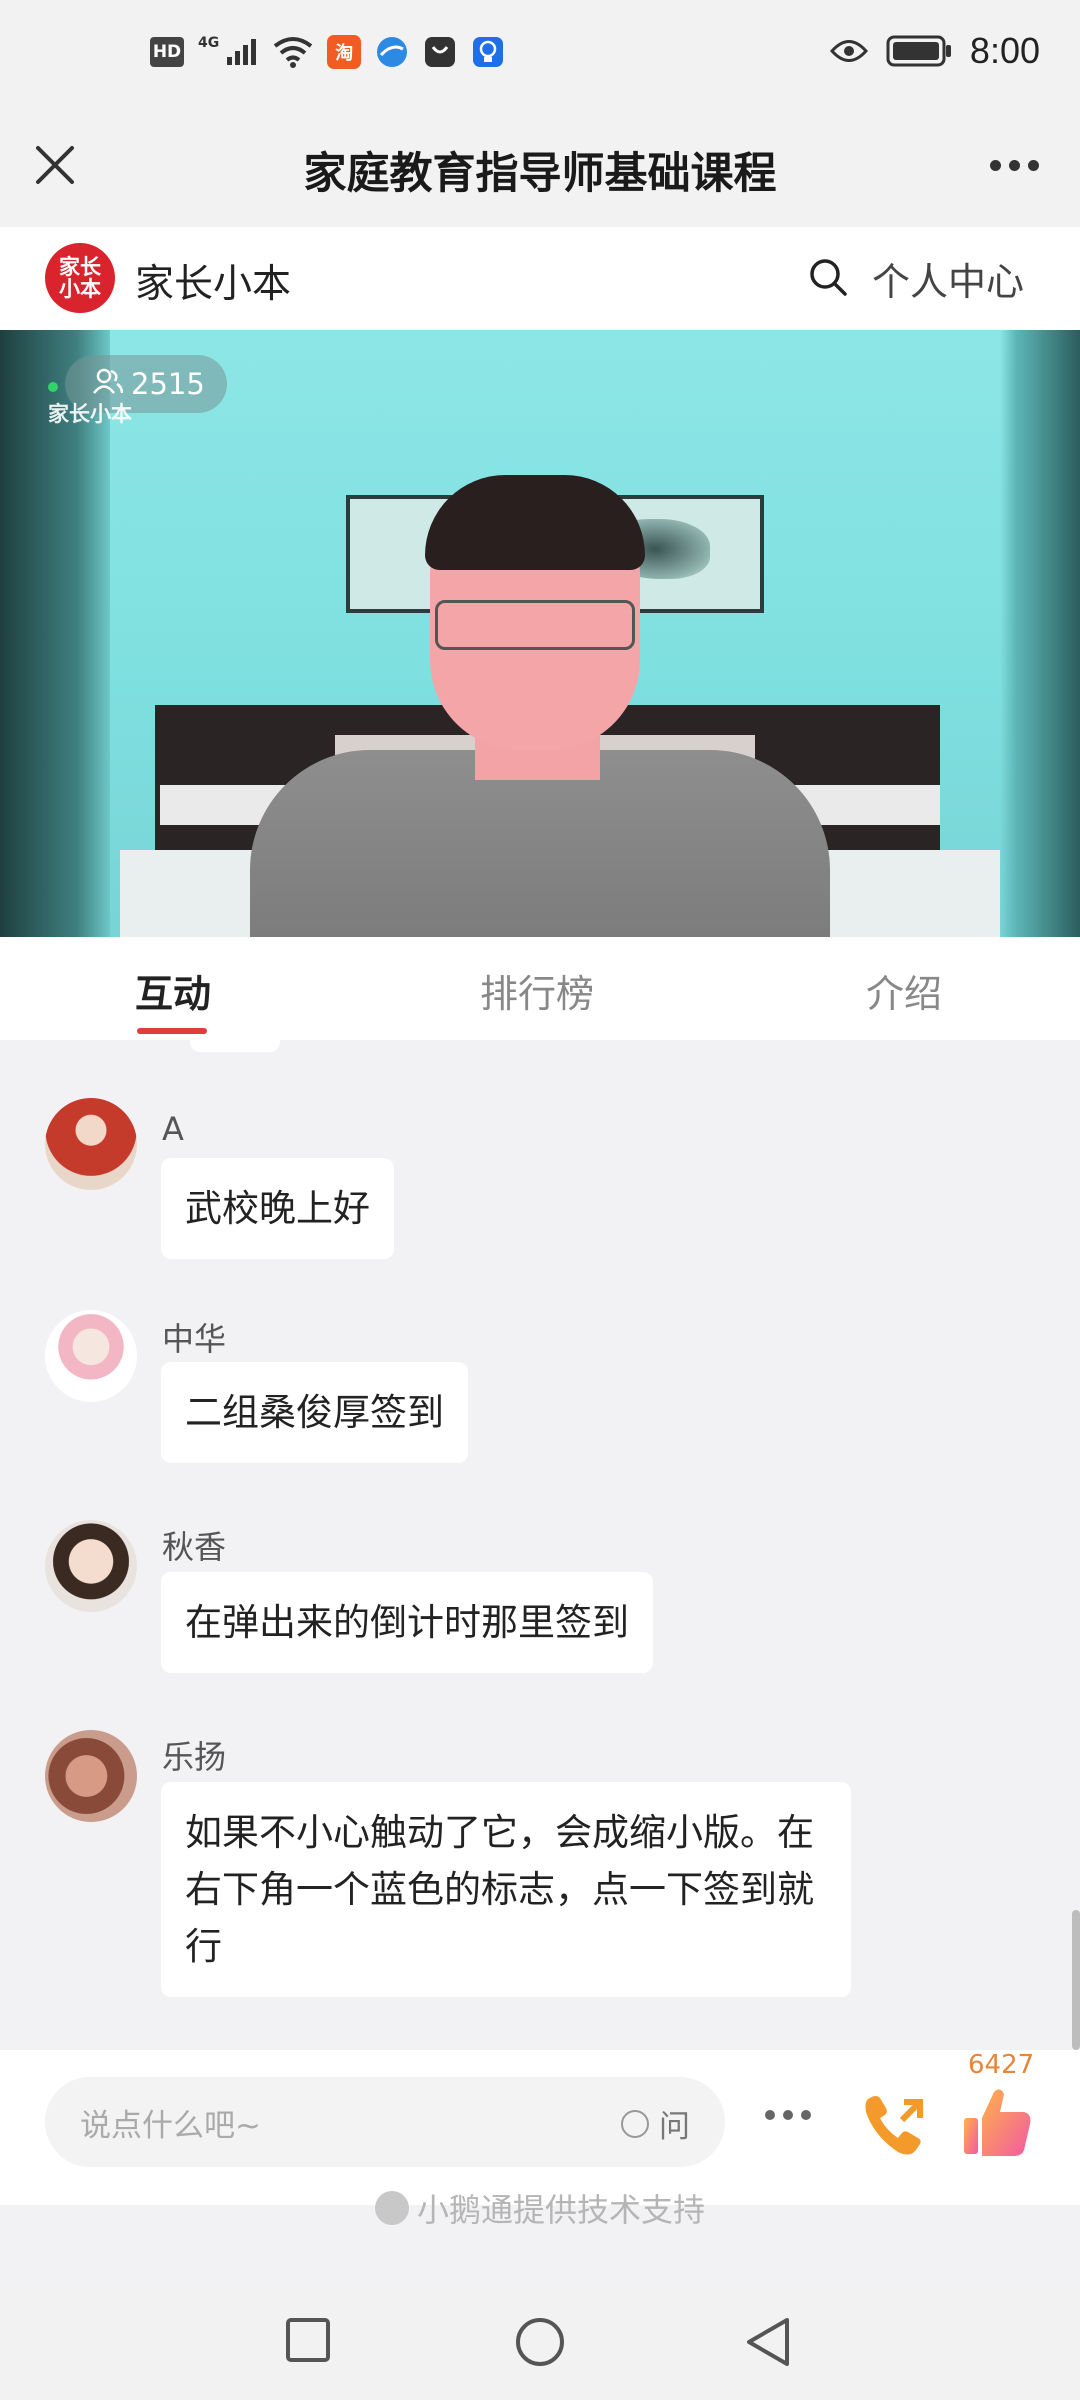 This screenshot has width=1080, height=2400. Describe the element at coordinates (392, 52) in the screenshot. I see `browser-icon` at that location.